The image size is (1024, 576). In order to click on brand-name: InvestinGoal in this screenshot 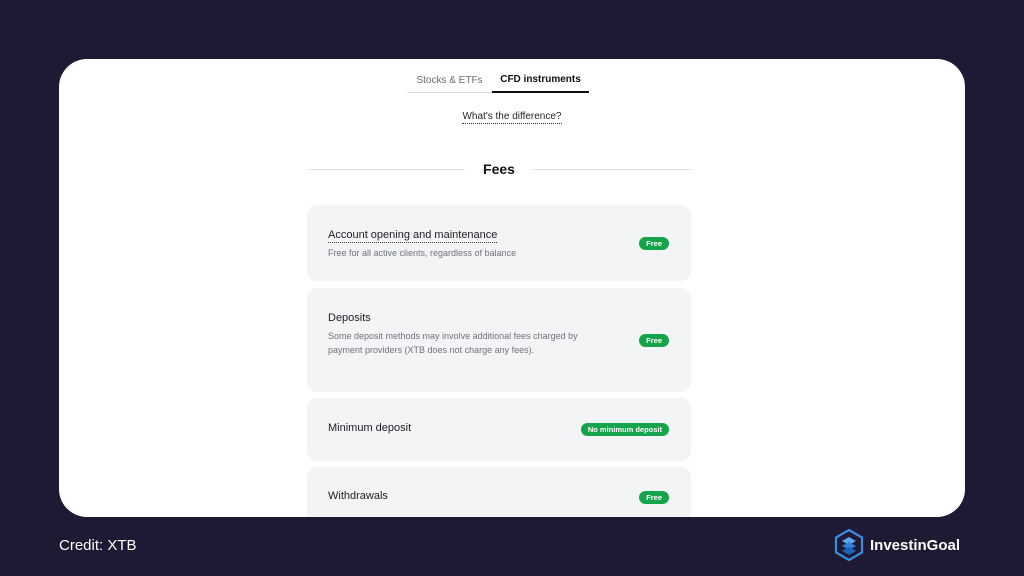, I will do `click(915, 545)`.